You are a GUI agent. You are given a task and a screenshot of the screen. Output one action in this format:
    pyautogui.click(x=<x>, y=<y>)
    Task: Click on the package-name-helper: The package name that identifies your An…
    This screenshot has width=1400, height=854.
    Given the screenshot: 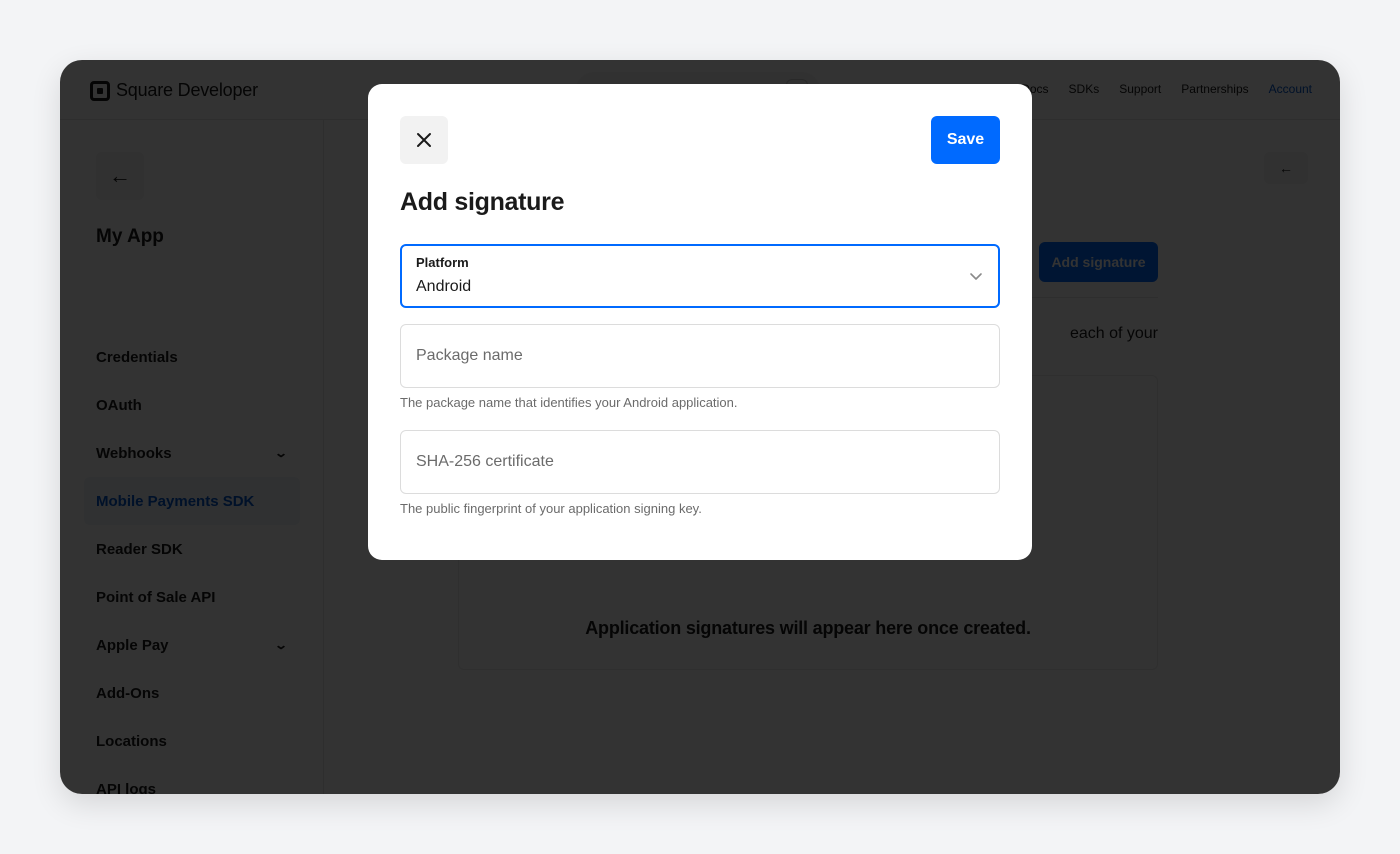 What is the action you would take?
    pyautogui.click(x=569, y=402)
    